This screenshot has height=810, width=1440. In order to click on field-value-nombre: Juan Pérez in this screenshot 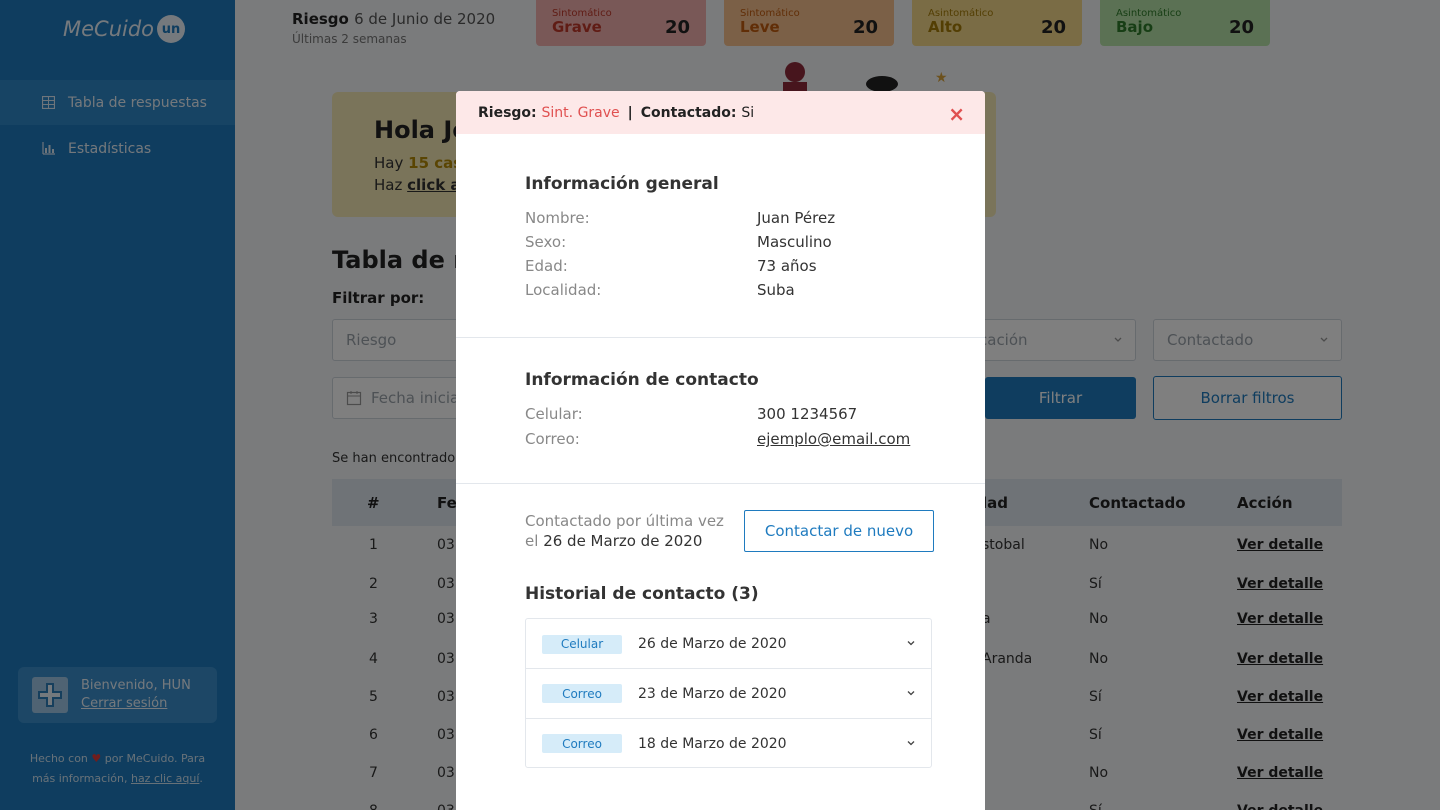, I will do `click(796, 218)`.